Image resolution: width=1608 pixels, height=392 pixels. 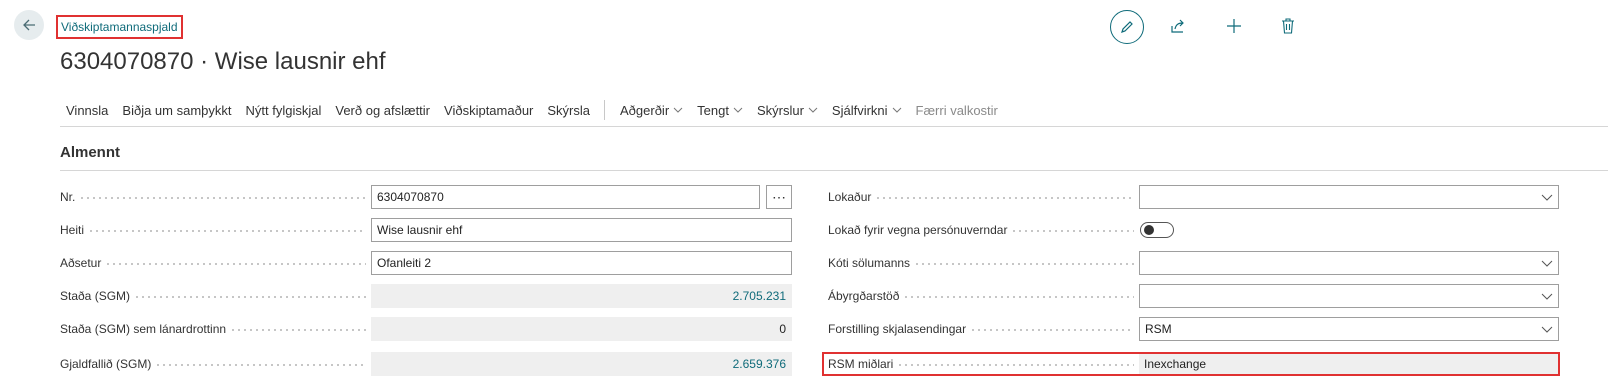 What do you see at coordinates (581, 296) in the screenshot?
I see `balance-value: 2.705.231` at bounding box center [581, 296].